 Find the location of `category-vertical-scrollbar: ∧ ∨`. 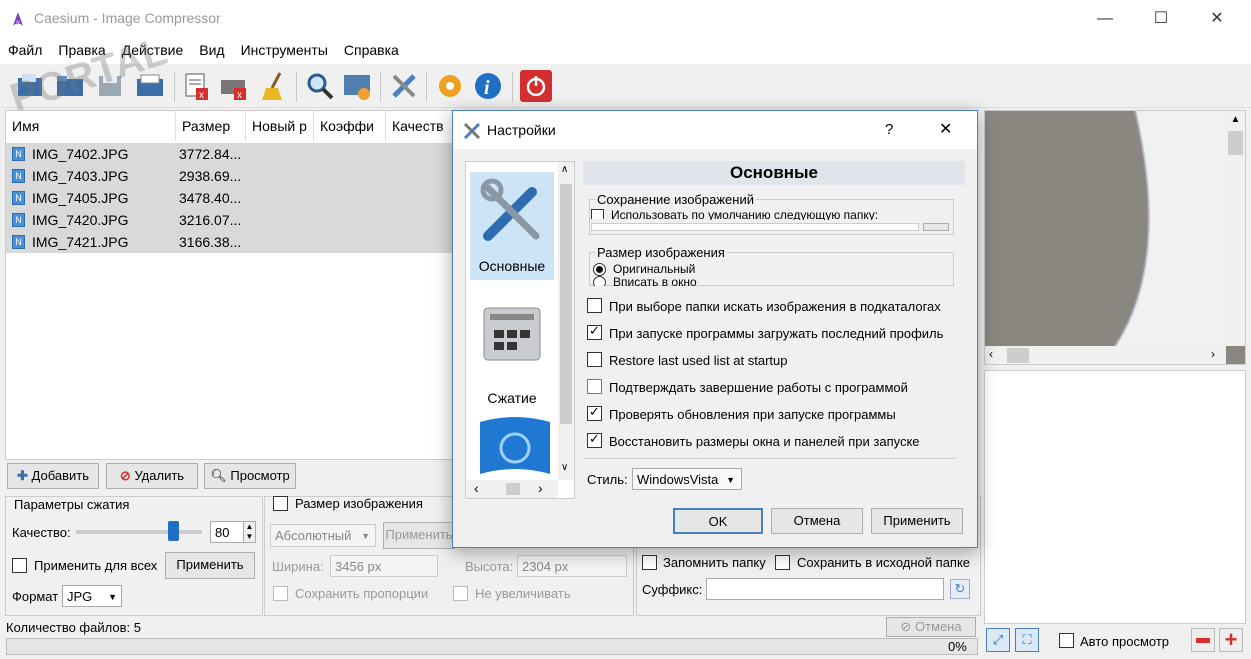

category-vertical-scrollbar: ∧ ∨ is located at coordinates (566, 321).